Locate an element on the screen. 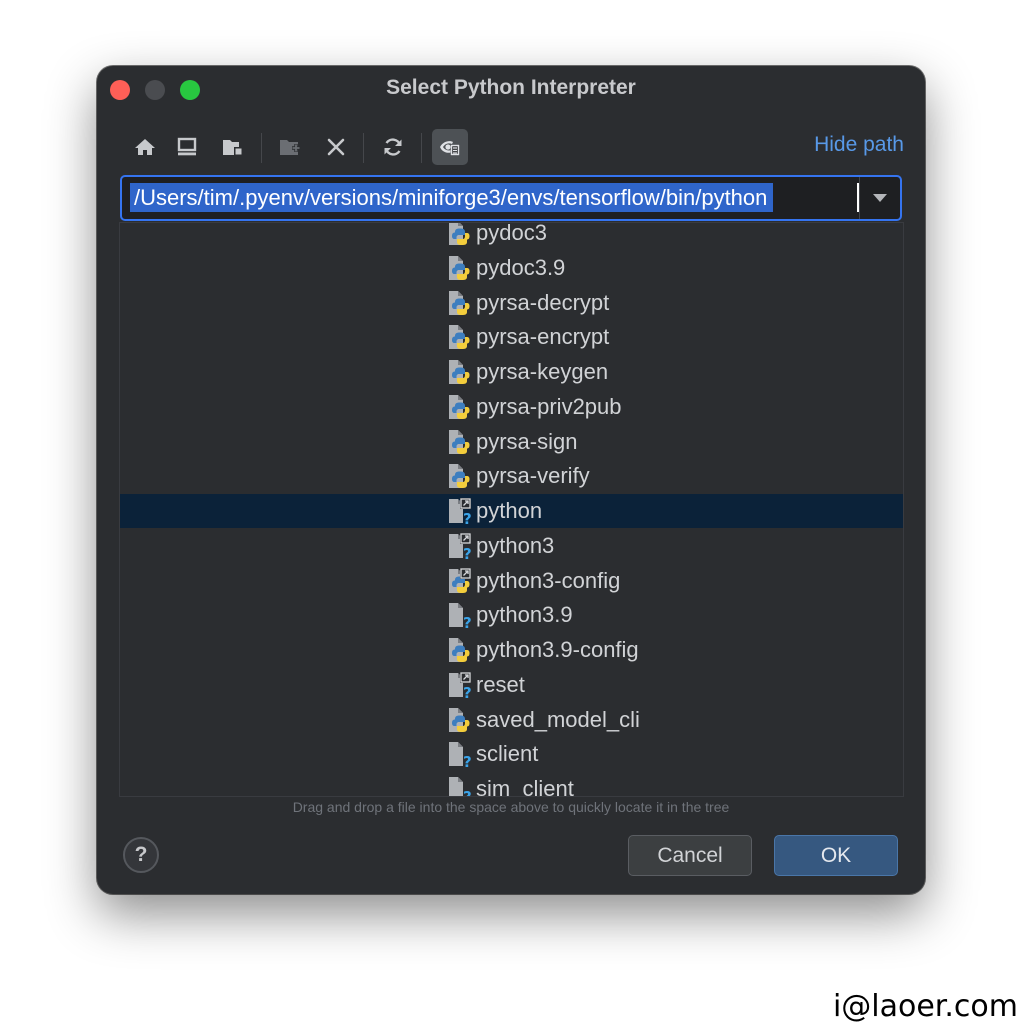 This screenshot has height=1024, width=1022. tree-item-label: saved_model_cli is located at coordinates (558, 719).